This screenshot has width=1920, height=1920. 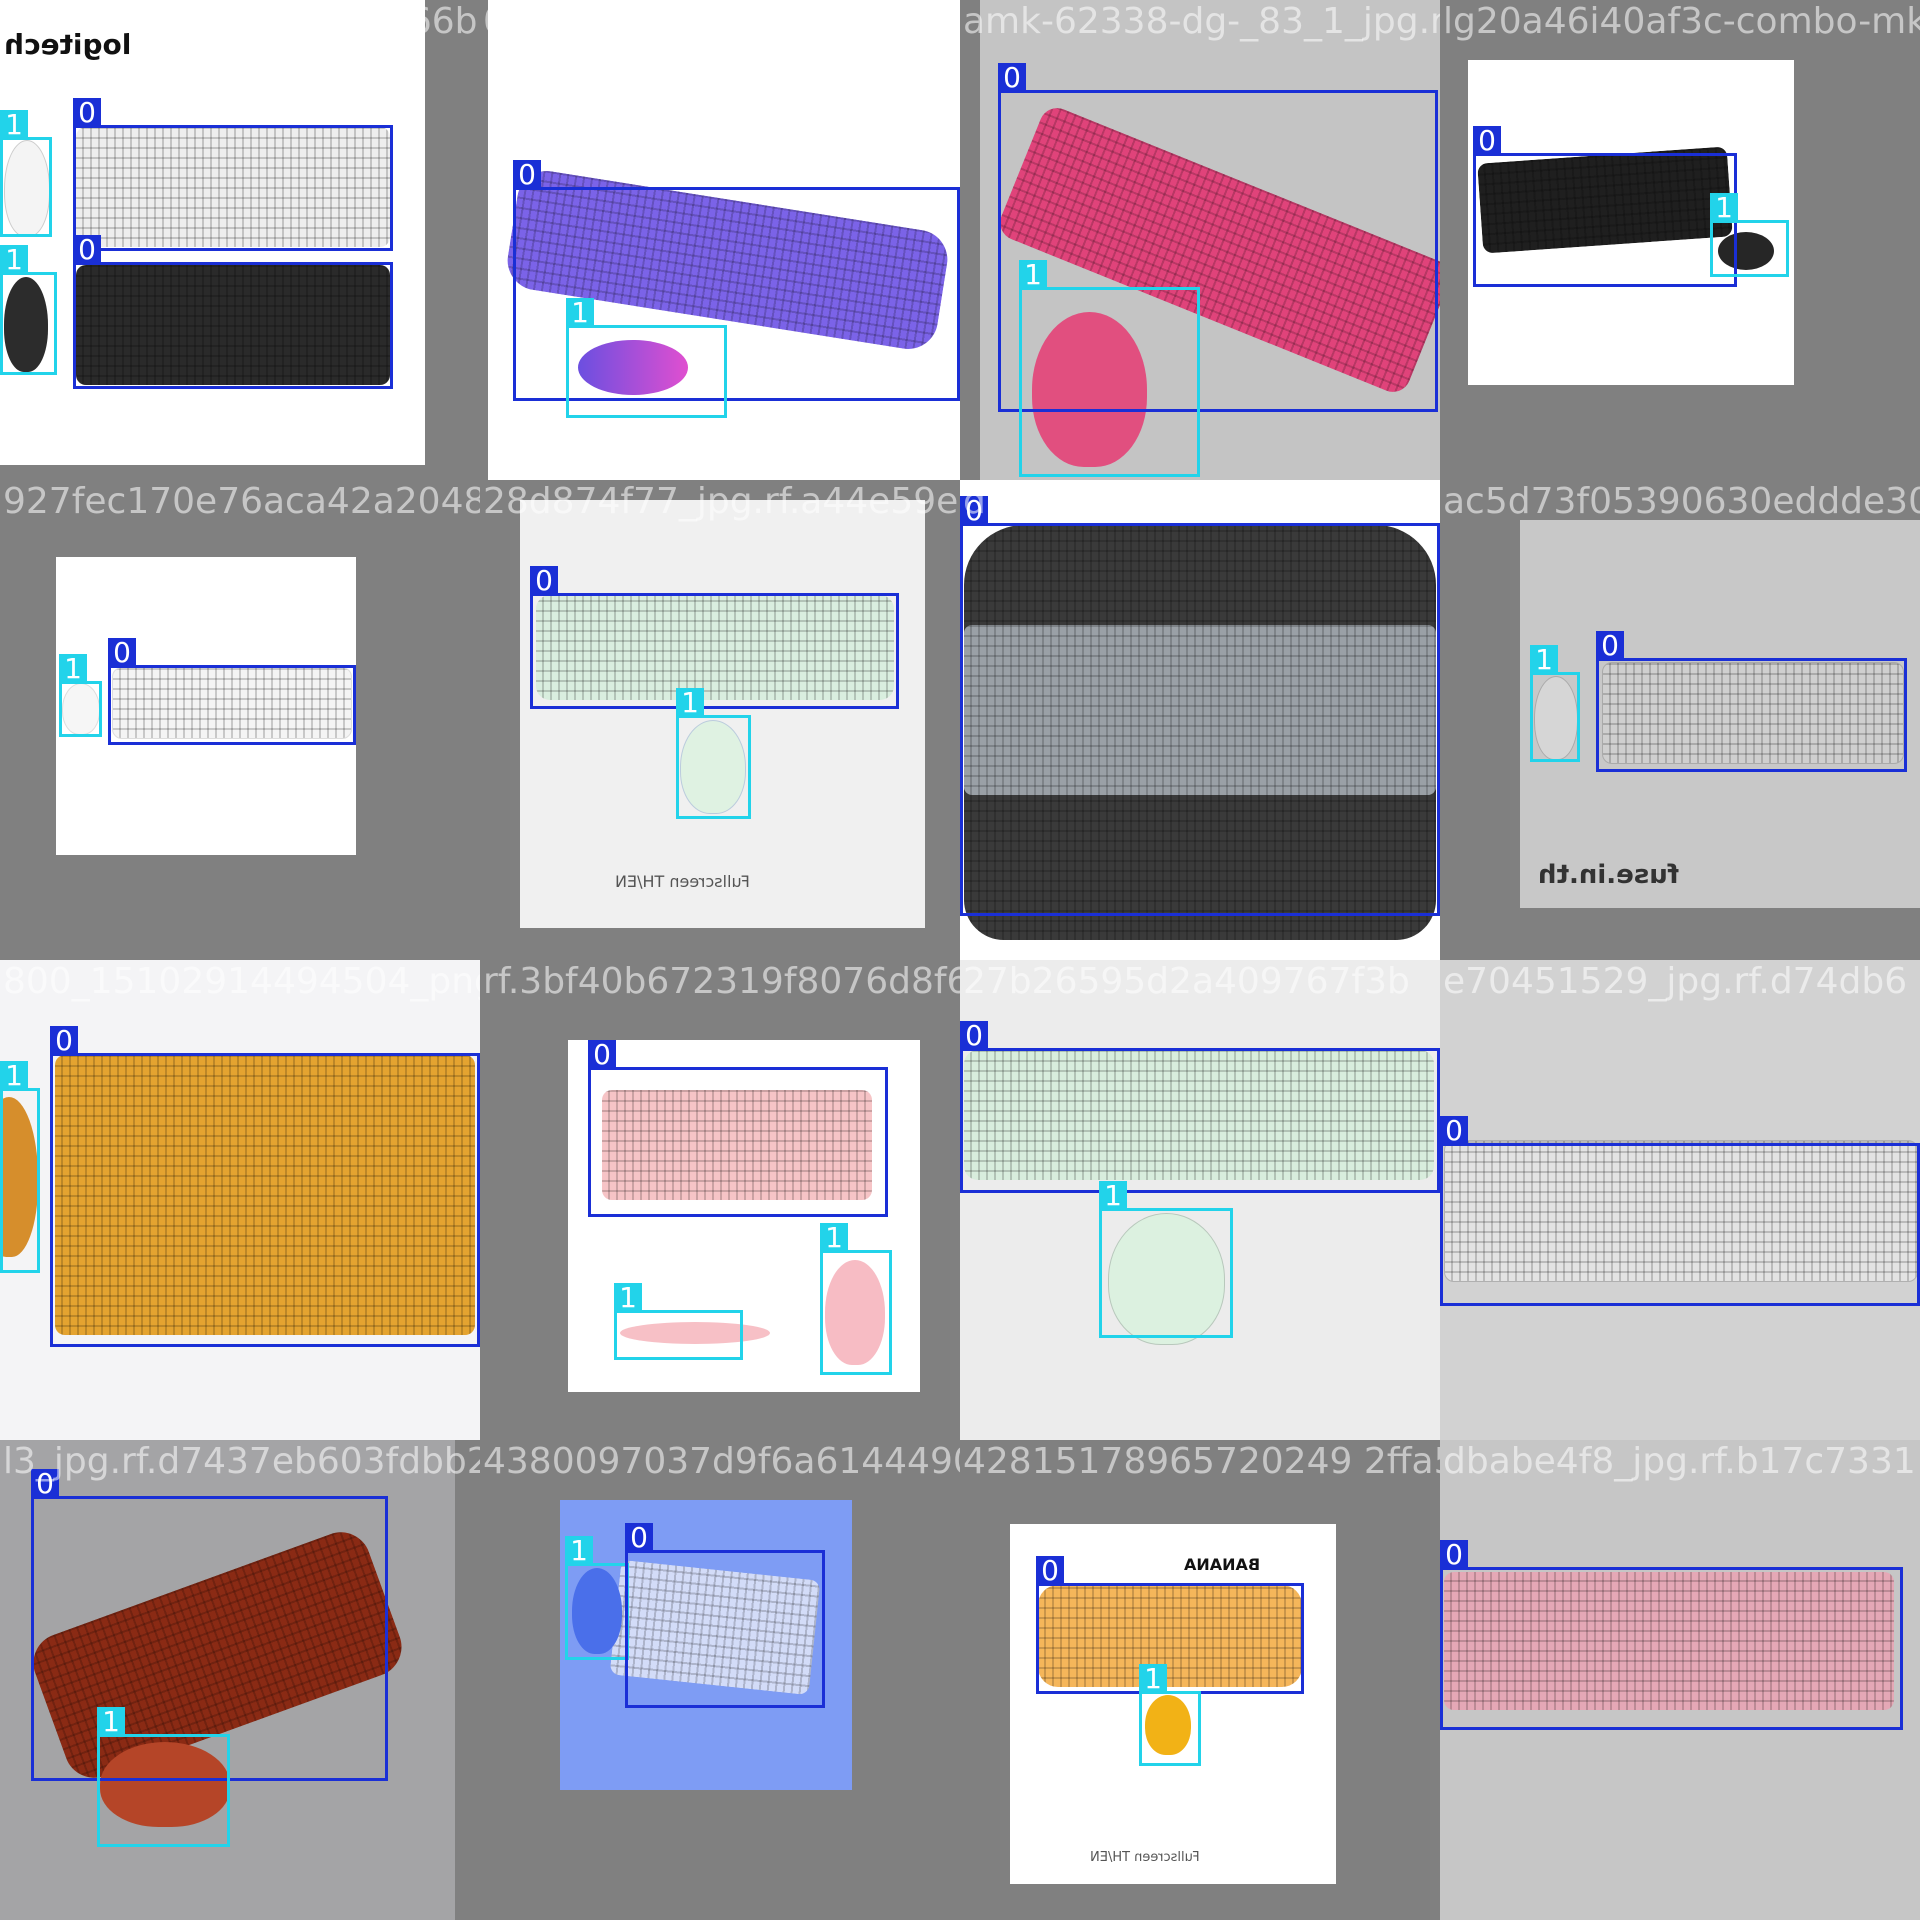 What do you see at coordinates (721, 1461) in the screenshot?
I see `tile-filename: 4380097037d9f6a6144490eb` at bounding box center [721, 1461].